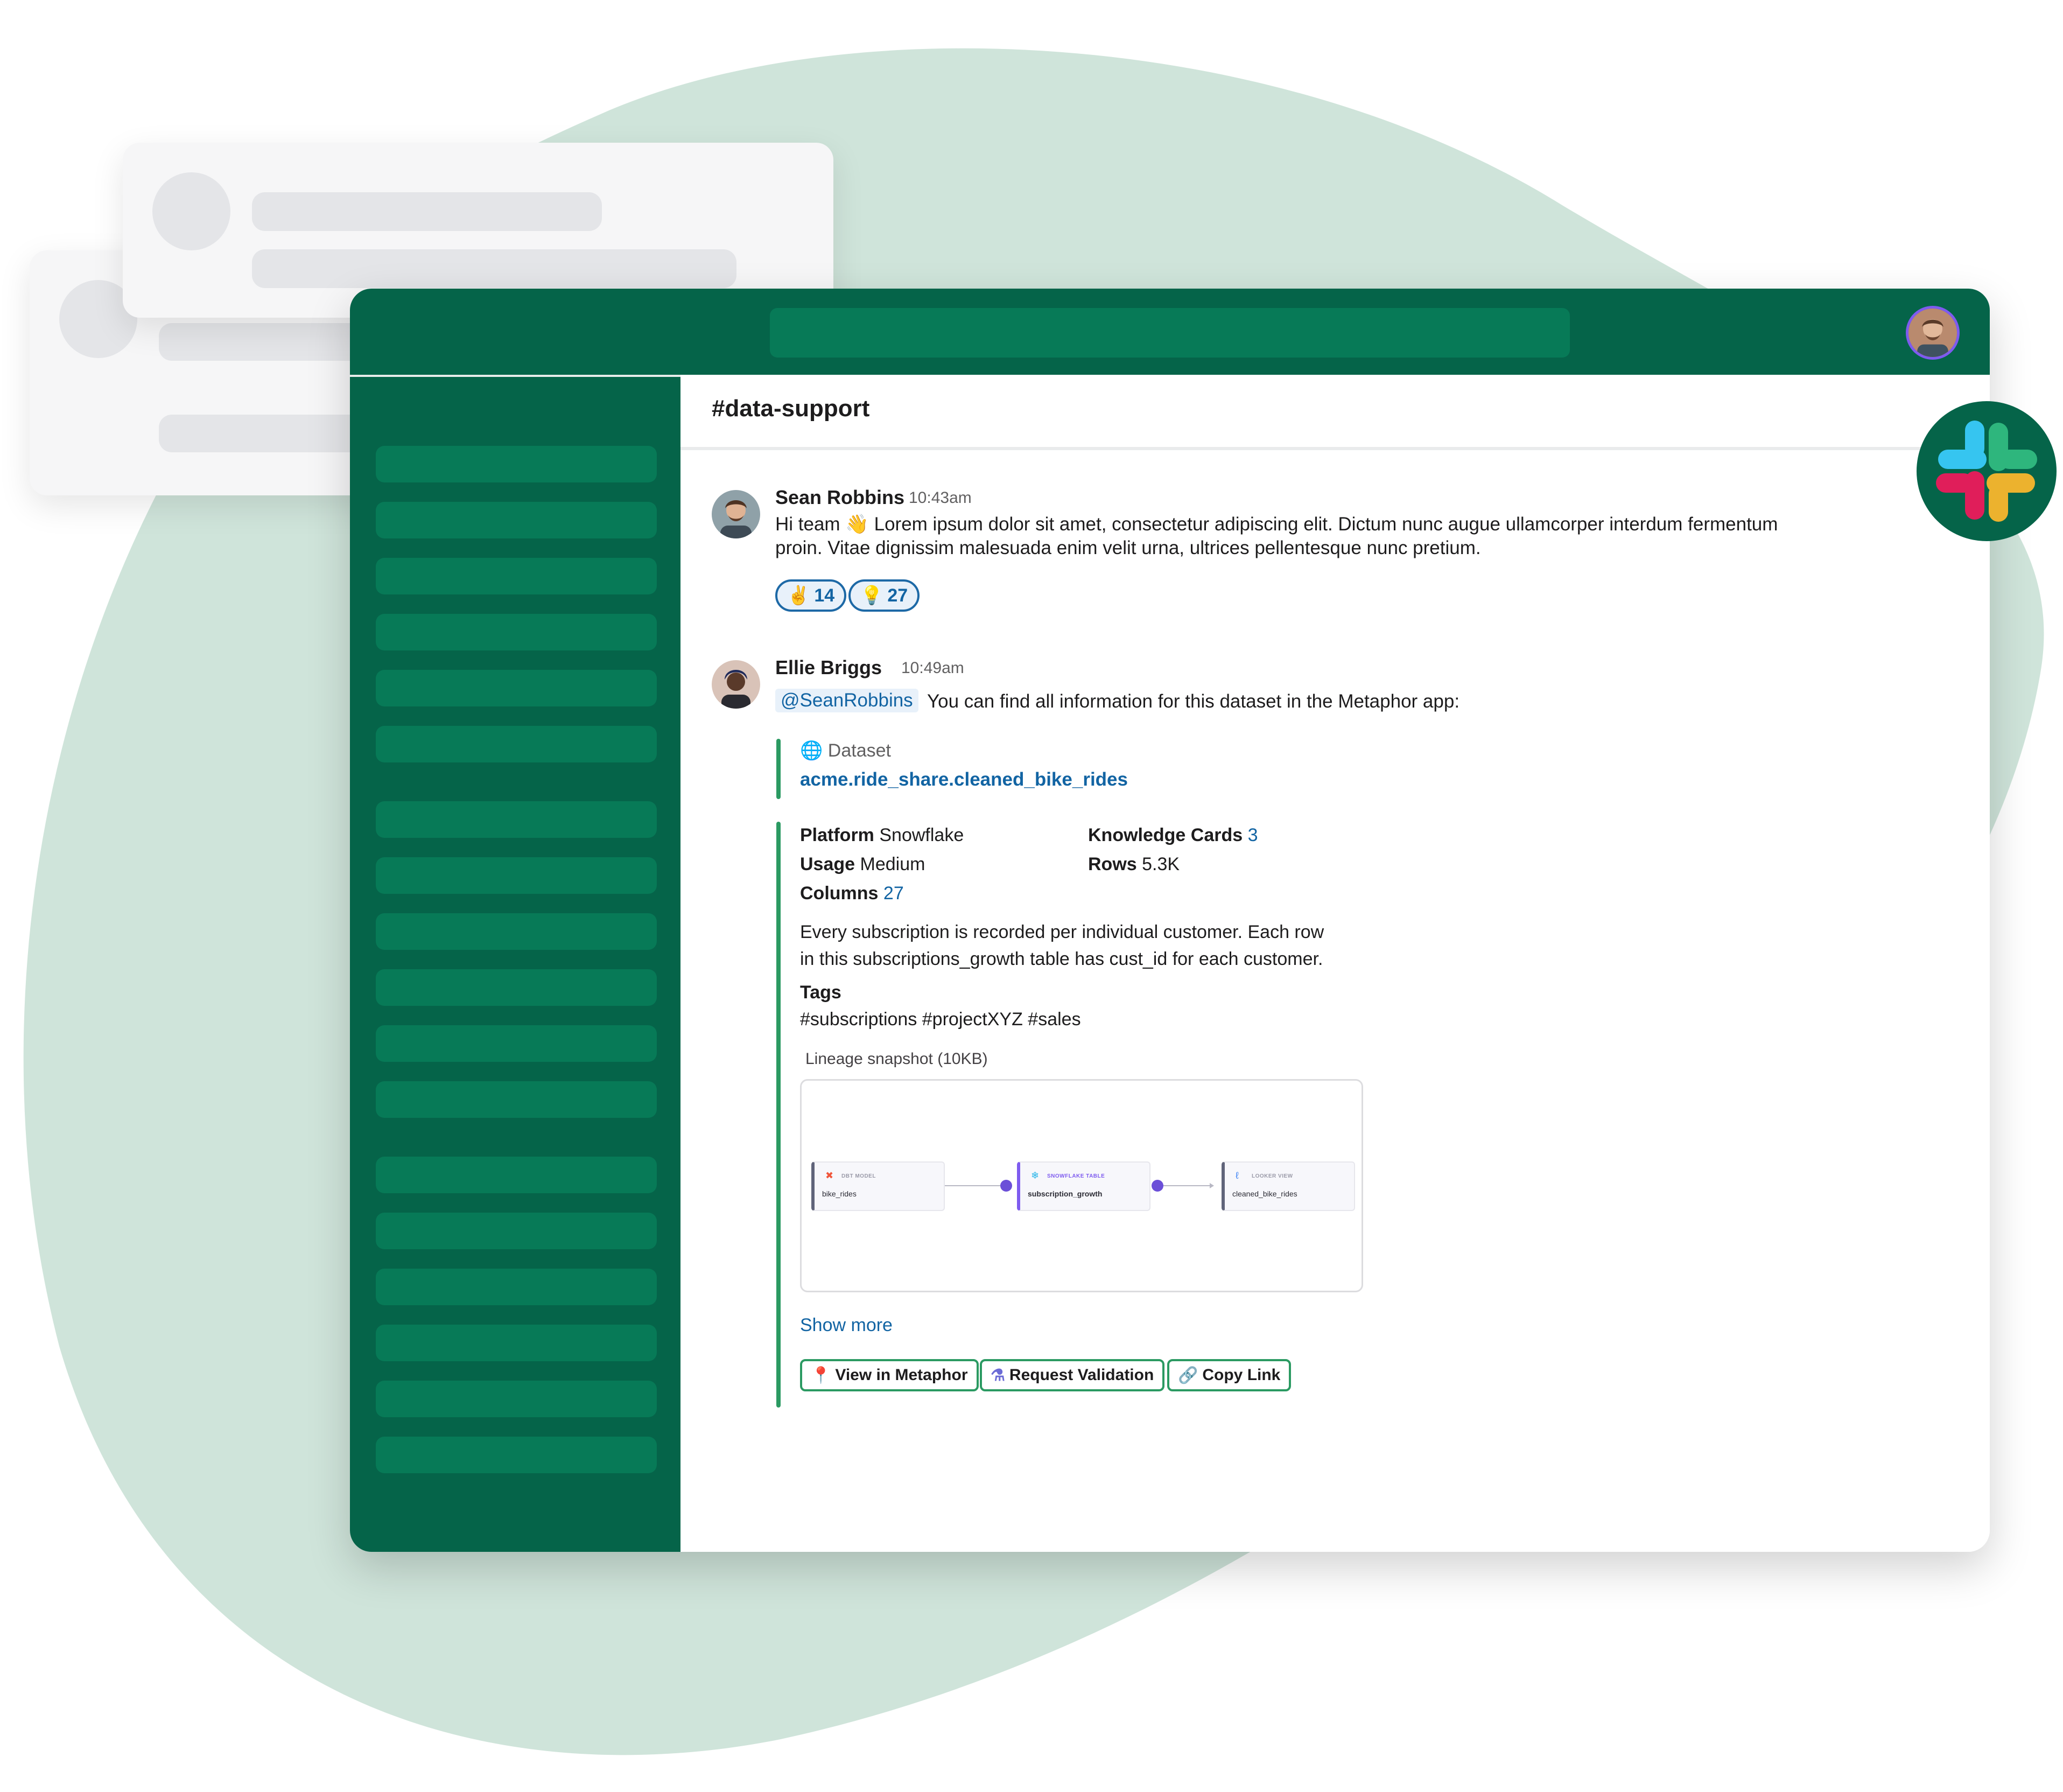 This screenshot has height=1792, width=2063. I want to click on message-timestamp: 10:43am, so click(940, 498).